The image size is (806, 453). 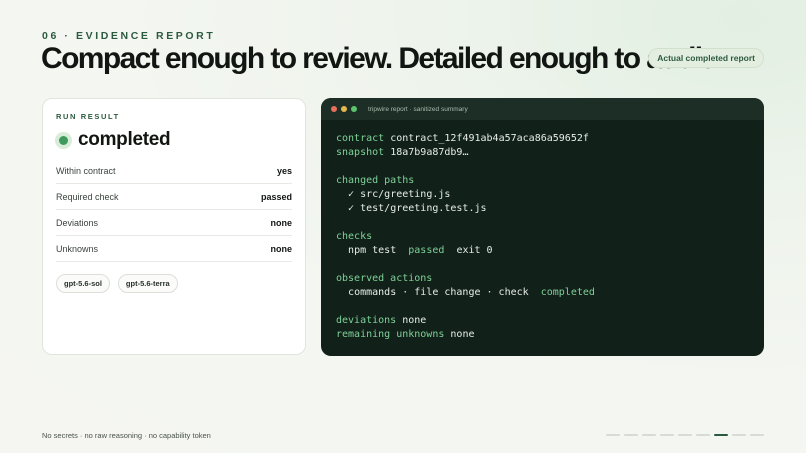 What do you see at coordinates (366, 320) in the screenshot?
I see `terminal-key: deviations` at bounding box center [366, 320].